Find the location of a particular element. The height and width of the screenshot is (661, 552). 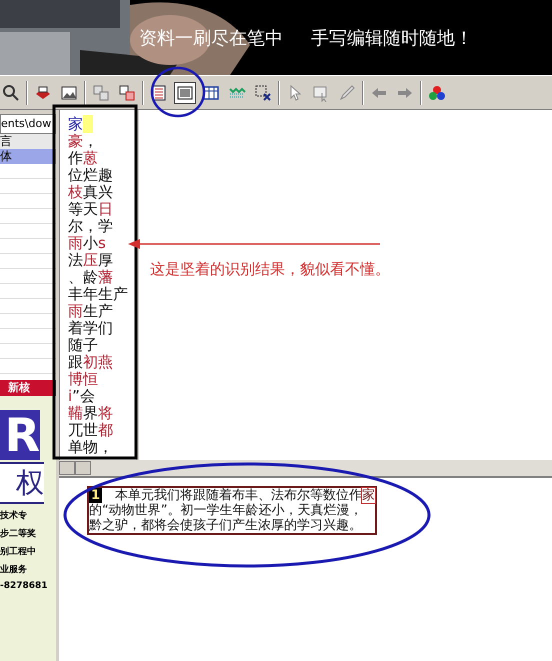

ad-logo: R is located at coordinates (20, 435).